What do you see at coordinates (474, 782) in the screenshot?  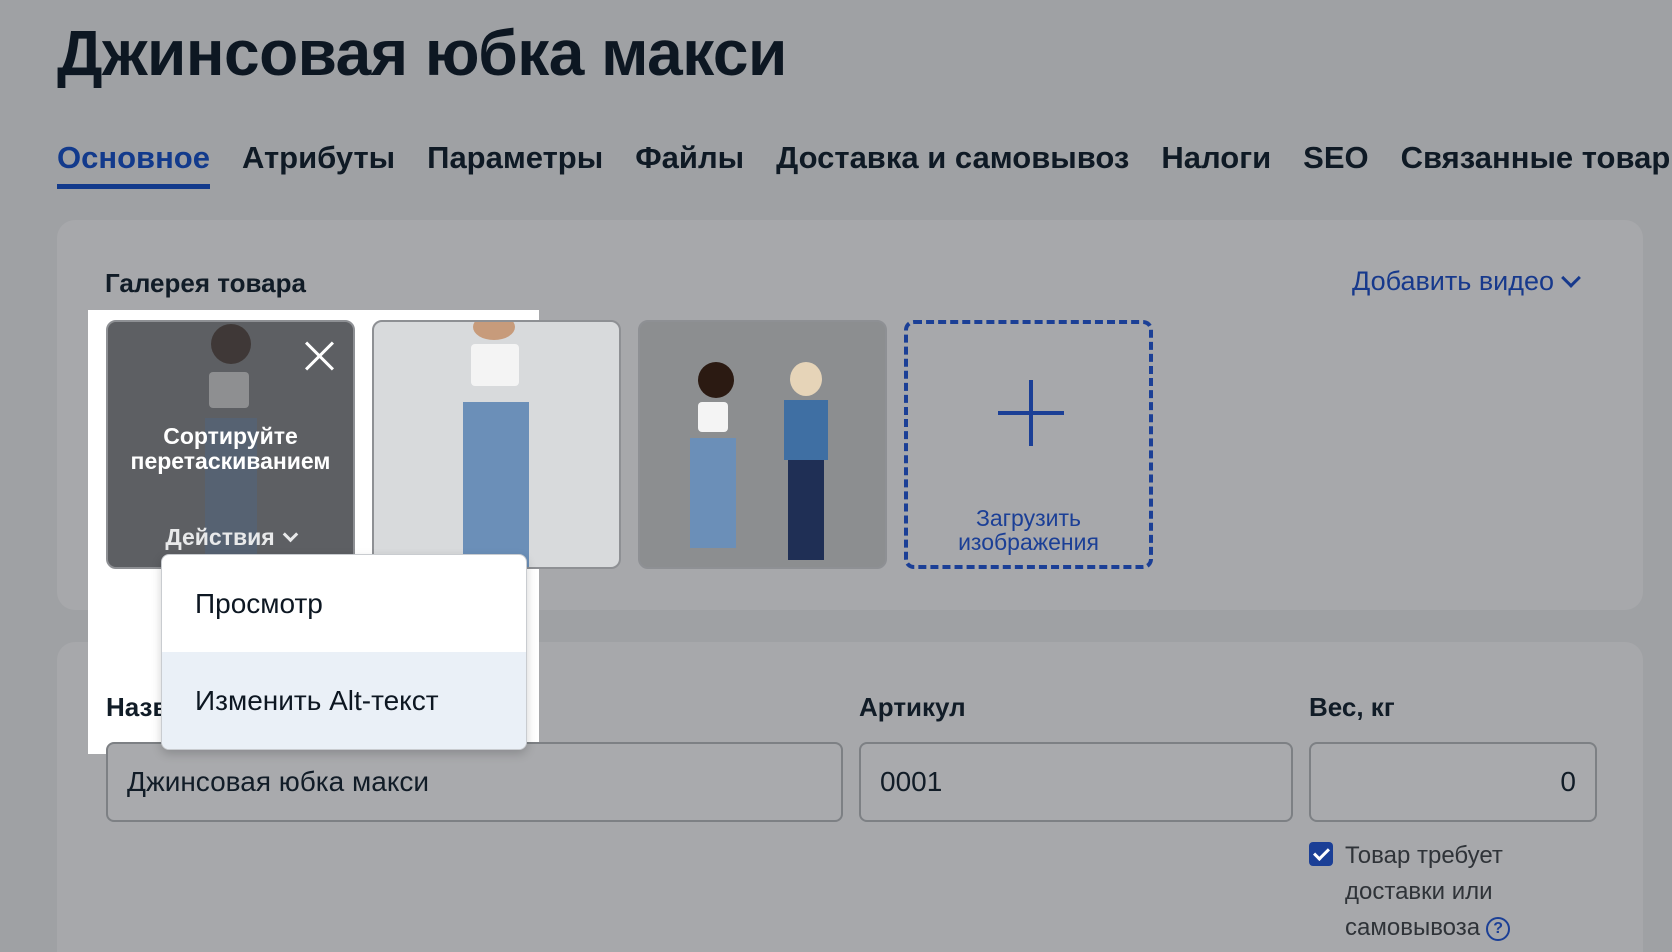 I see `name-field: Джинсовая юбка макси` at bounding box center [474, 782].